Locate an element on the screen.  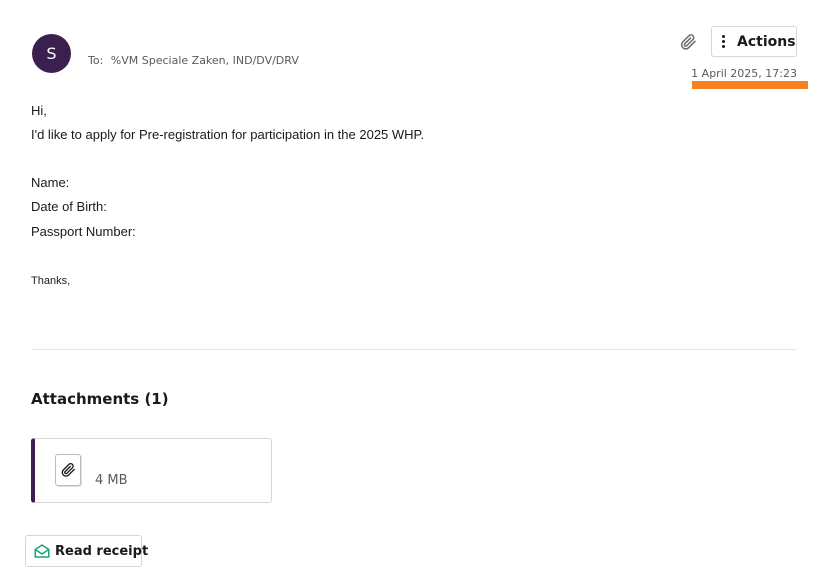
envelope-open-icon is located at coordinates (42, 551).